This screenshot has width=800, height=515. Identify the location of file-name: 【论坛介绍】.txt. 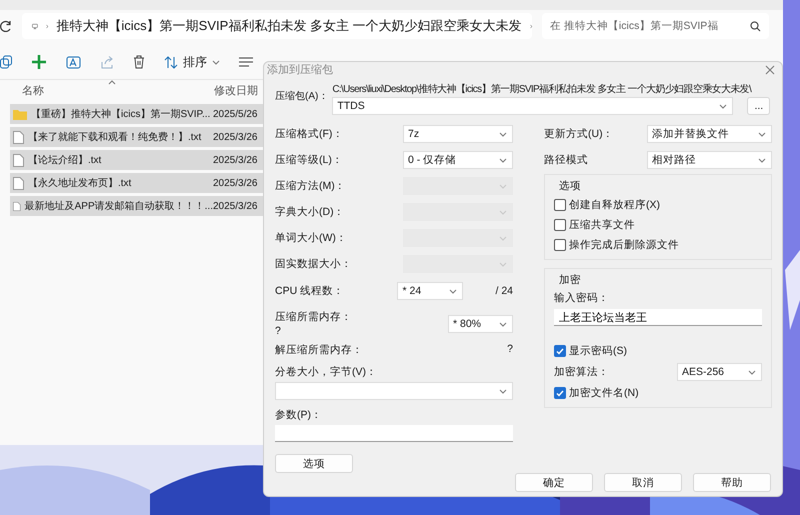
(65, 160).